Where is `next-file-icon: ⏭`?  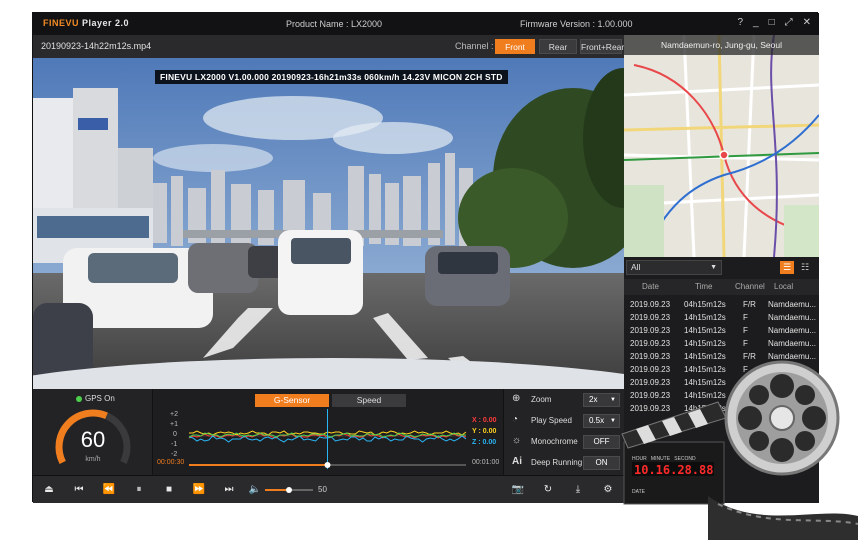 next-file-icon: ⏭ is located at coordinates (229, 490).